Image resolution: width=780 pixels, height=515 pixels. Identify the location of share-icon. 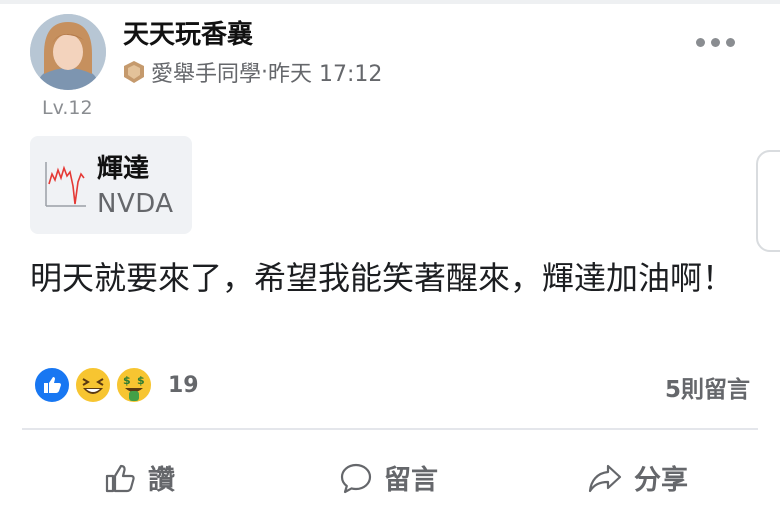
(605, 478).